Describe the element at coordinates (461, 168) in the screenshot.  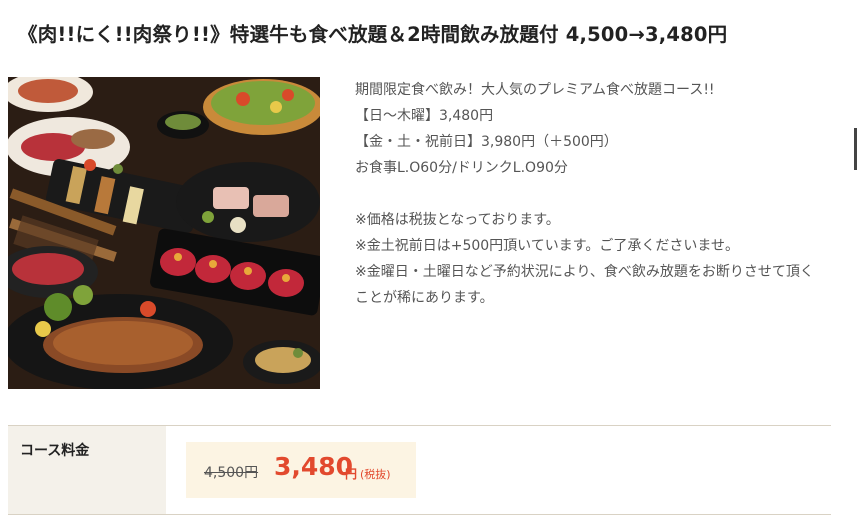
I see `description-line: お食事L.O60分/ドリンクL.O90分` at that location.